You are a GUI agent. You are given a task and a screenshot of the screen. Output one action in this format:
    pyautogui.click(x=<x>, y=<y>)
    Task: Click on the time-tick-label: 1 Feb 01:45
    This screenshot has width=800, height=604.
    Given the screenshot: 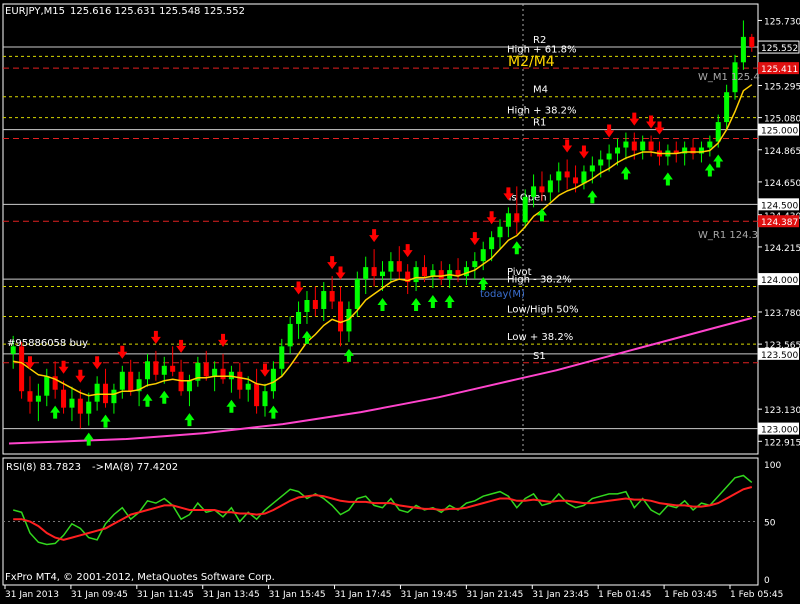 What is the action you would take?
    pyautogui.click(x=624, y=595)
    